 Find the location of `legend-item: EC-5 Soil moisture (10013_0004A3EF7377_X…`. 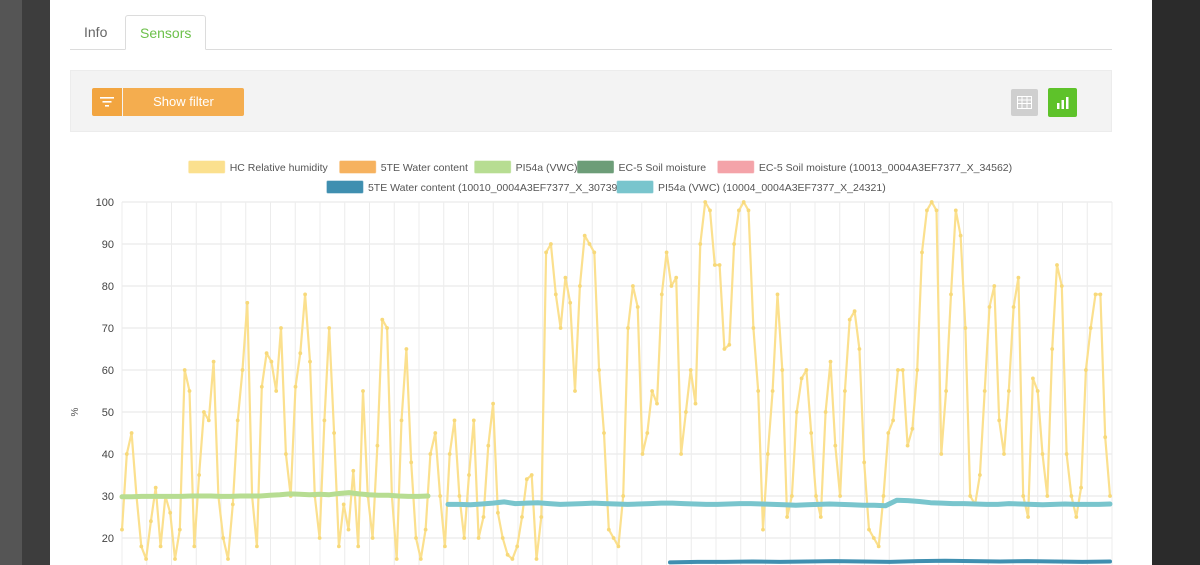

legend-item: EC-5 Soil moisture (10013_0004A3EF7377_X… is located at coordinates (864, 167).